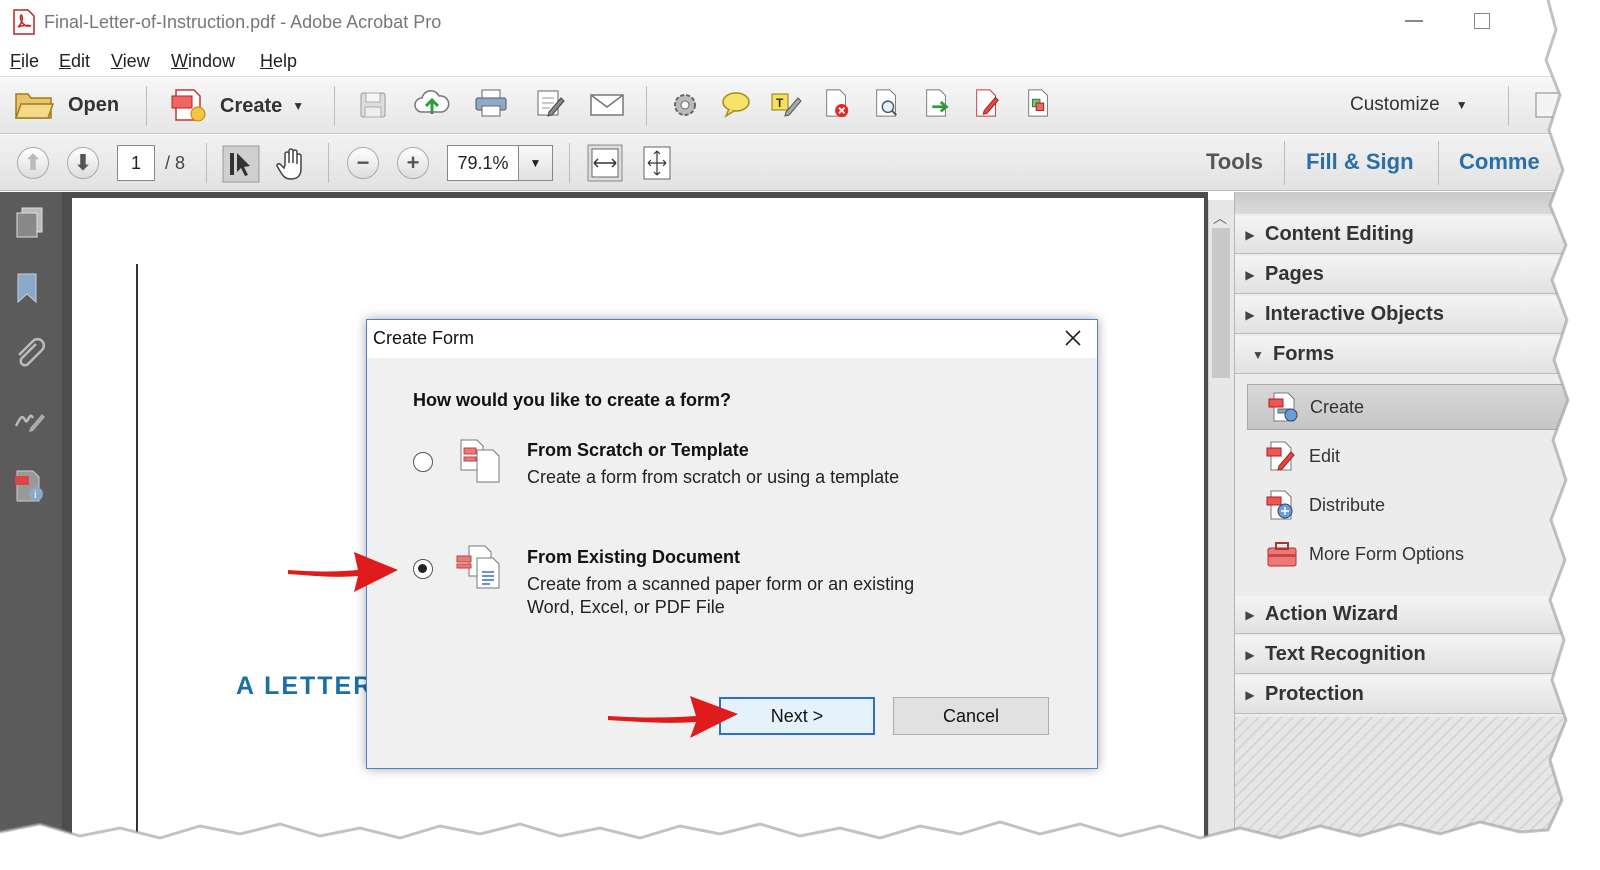 This screenshot has height=870, width=1600. What do you see at coordinates (685, 105) in the screenshot?
I see `settings-gear-icon` at bounding box center [685, 105].